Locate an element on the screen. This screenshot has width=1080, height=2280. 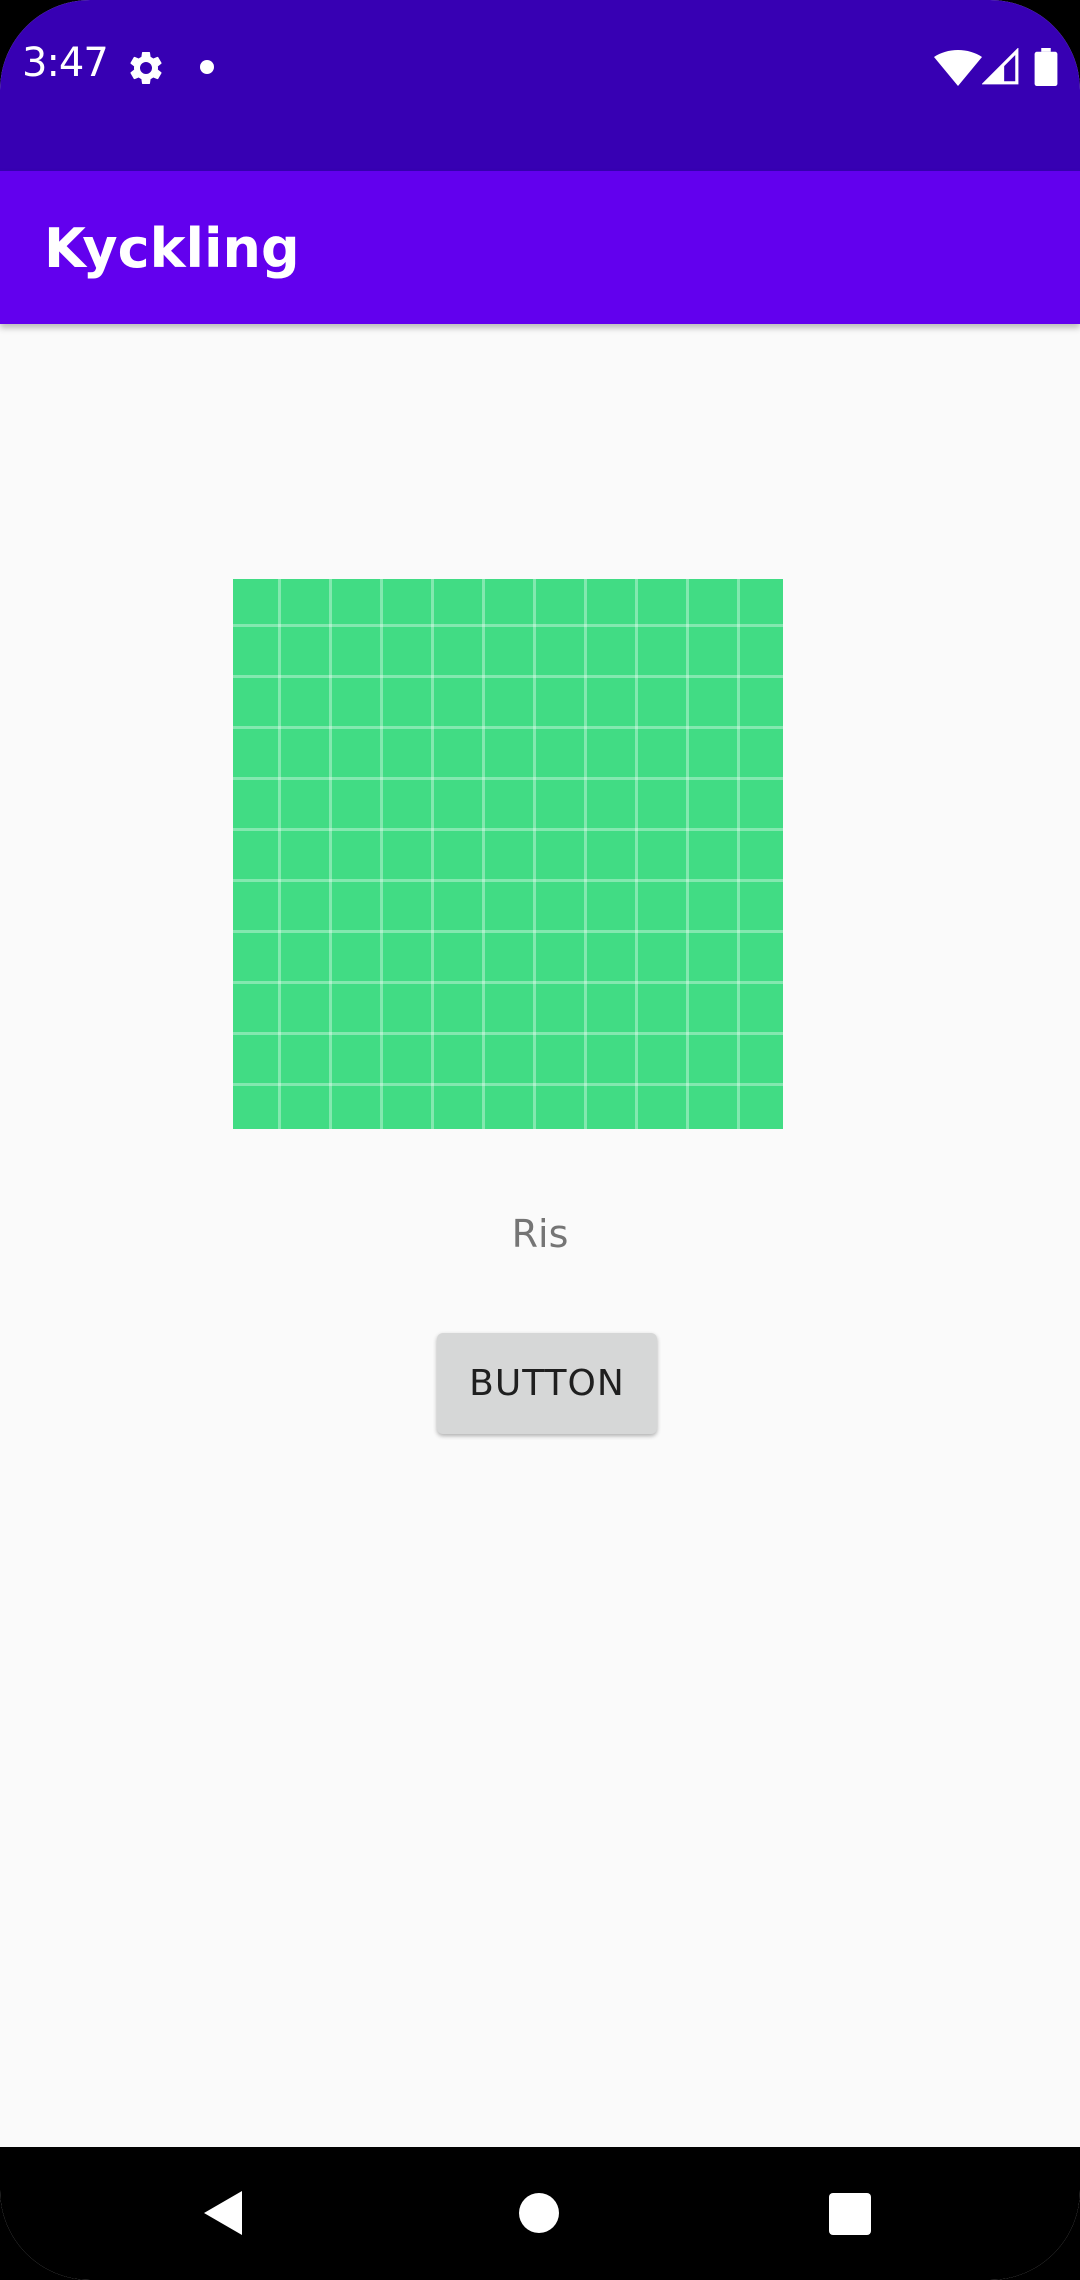
label-text: Ris is located at coordinates (540, 1234).